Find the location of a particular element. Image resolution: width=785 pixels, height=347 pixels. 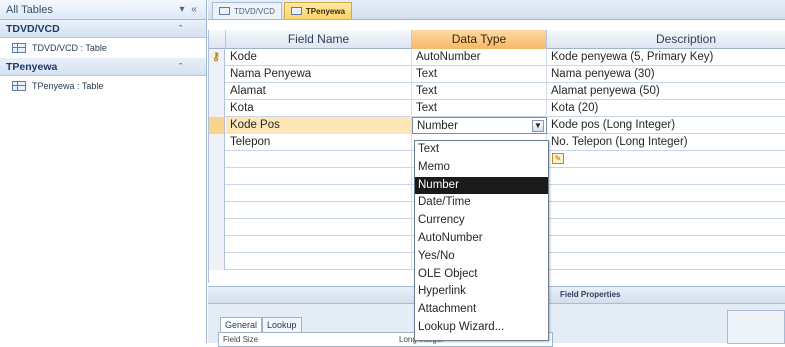

table-row: Kota Text Kota (20) is located at coordinates (497, 108).